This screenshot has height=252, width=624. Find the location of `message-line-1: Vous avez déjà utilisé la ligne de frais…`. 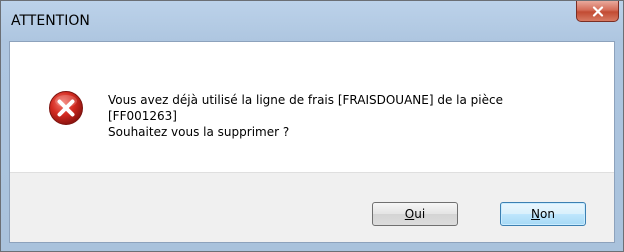

message-line-1: Vous avez déjà utilisé la ligne de frais… is located at coordinates (305, 100).